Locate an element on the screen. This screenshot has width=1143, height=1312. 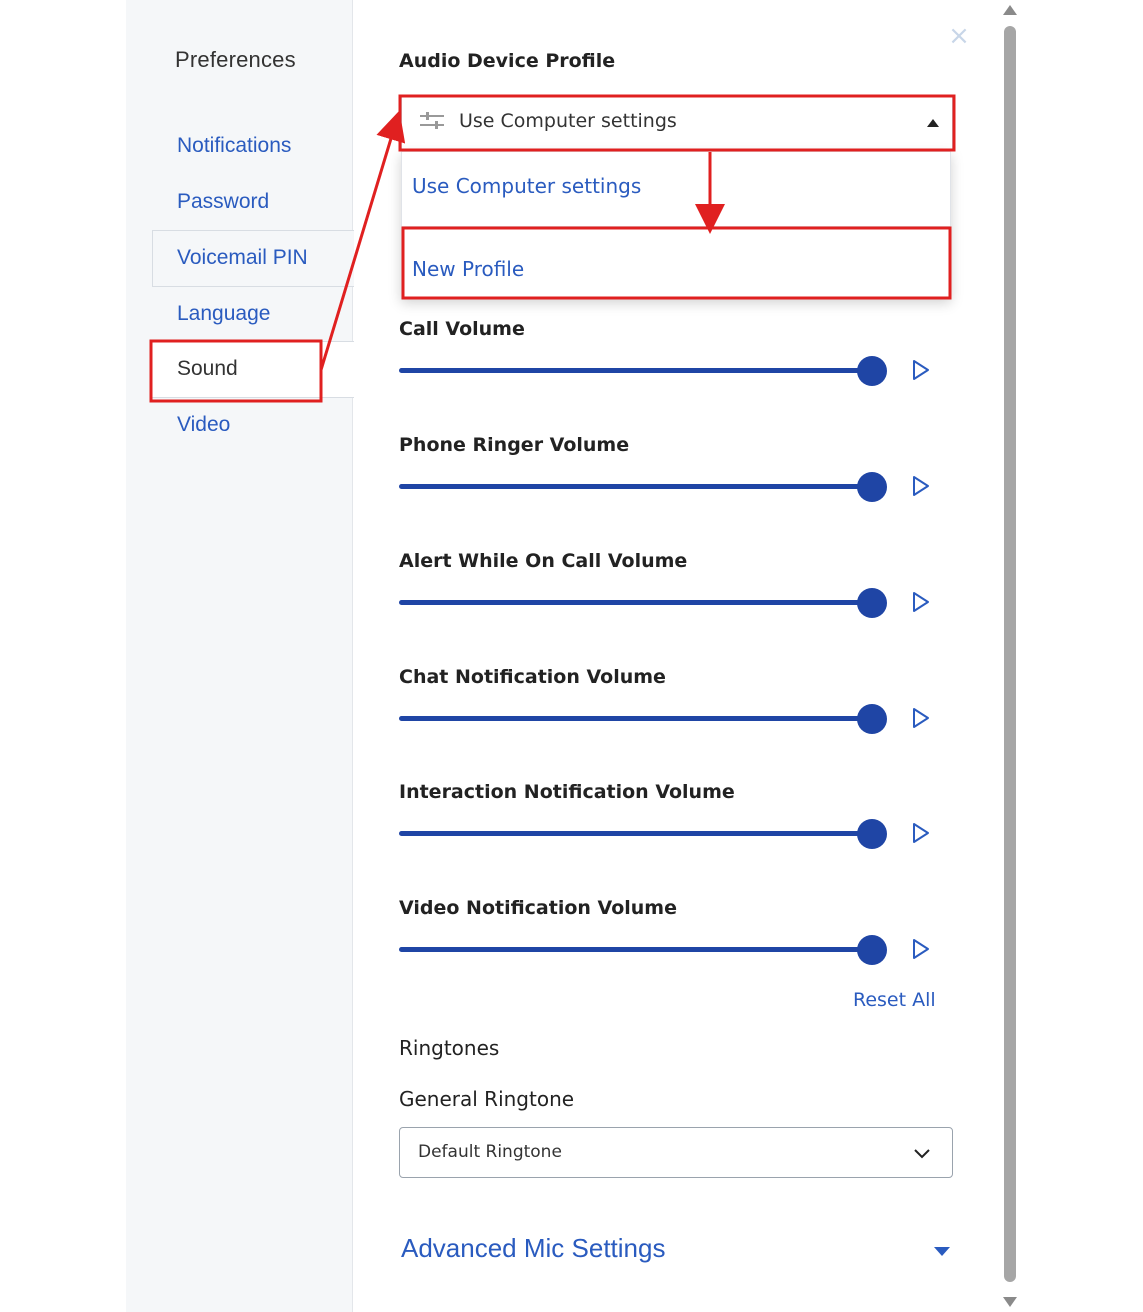
dropdown-option-use-computer-settings: Use Computer settings is located at coordinates (526, 186).